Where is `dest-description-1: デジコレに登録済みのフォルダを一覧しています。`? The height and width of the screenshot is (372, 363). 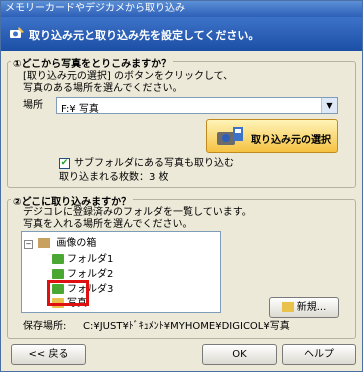 dest-description-1: デジコレに登録済みのフォルダを一覧しています。 is located at coordinates (137, 212).